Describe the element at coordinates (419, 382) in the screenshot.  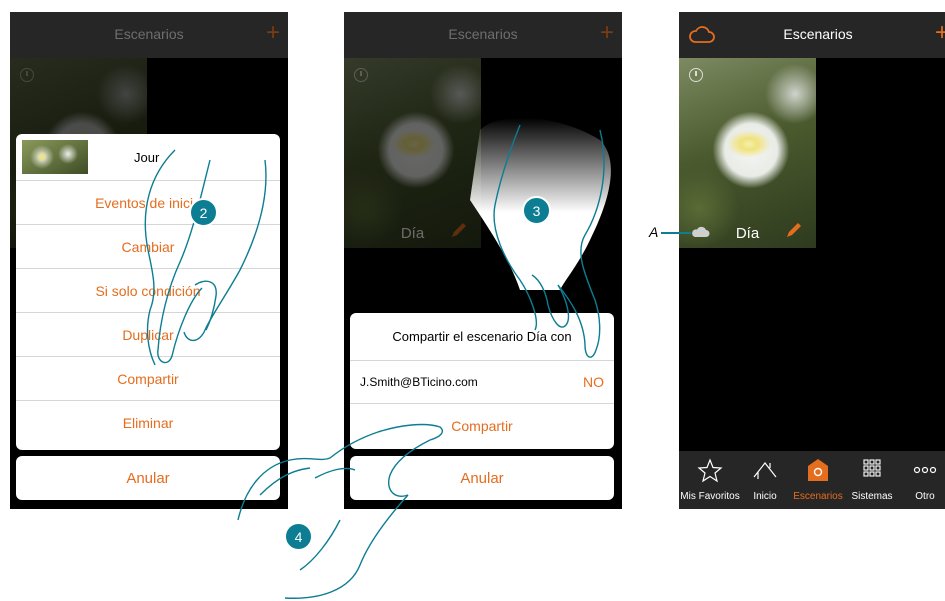
I see `user-email: J.Smith@BTicino.com` at that location.